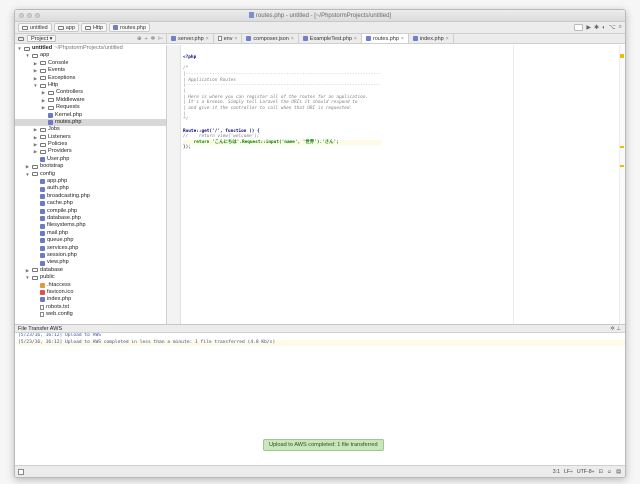 The width and height of the screenshot is (640, 484). I want to click on run-icon: ▶, so click(588, 27).